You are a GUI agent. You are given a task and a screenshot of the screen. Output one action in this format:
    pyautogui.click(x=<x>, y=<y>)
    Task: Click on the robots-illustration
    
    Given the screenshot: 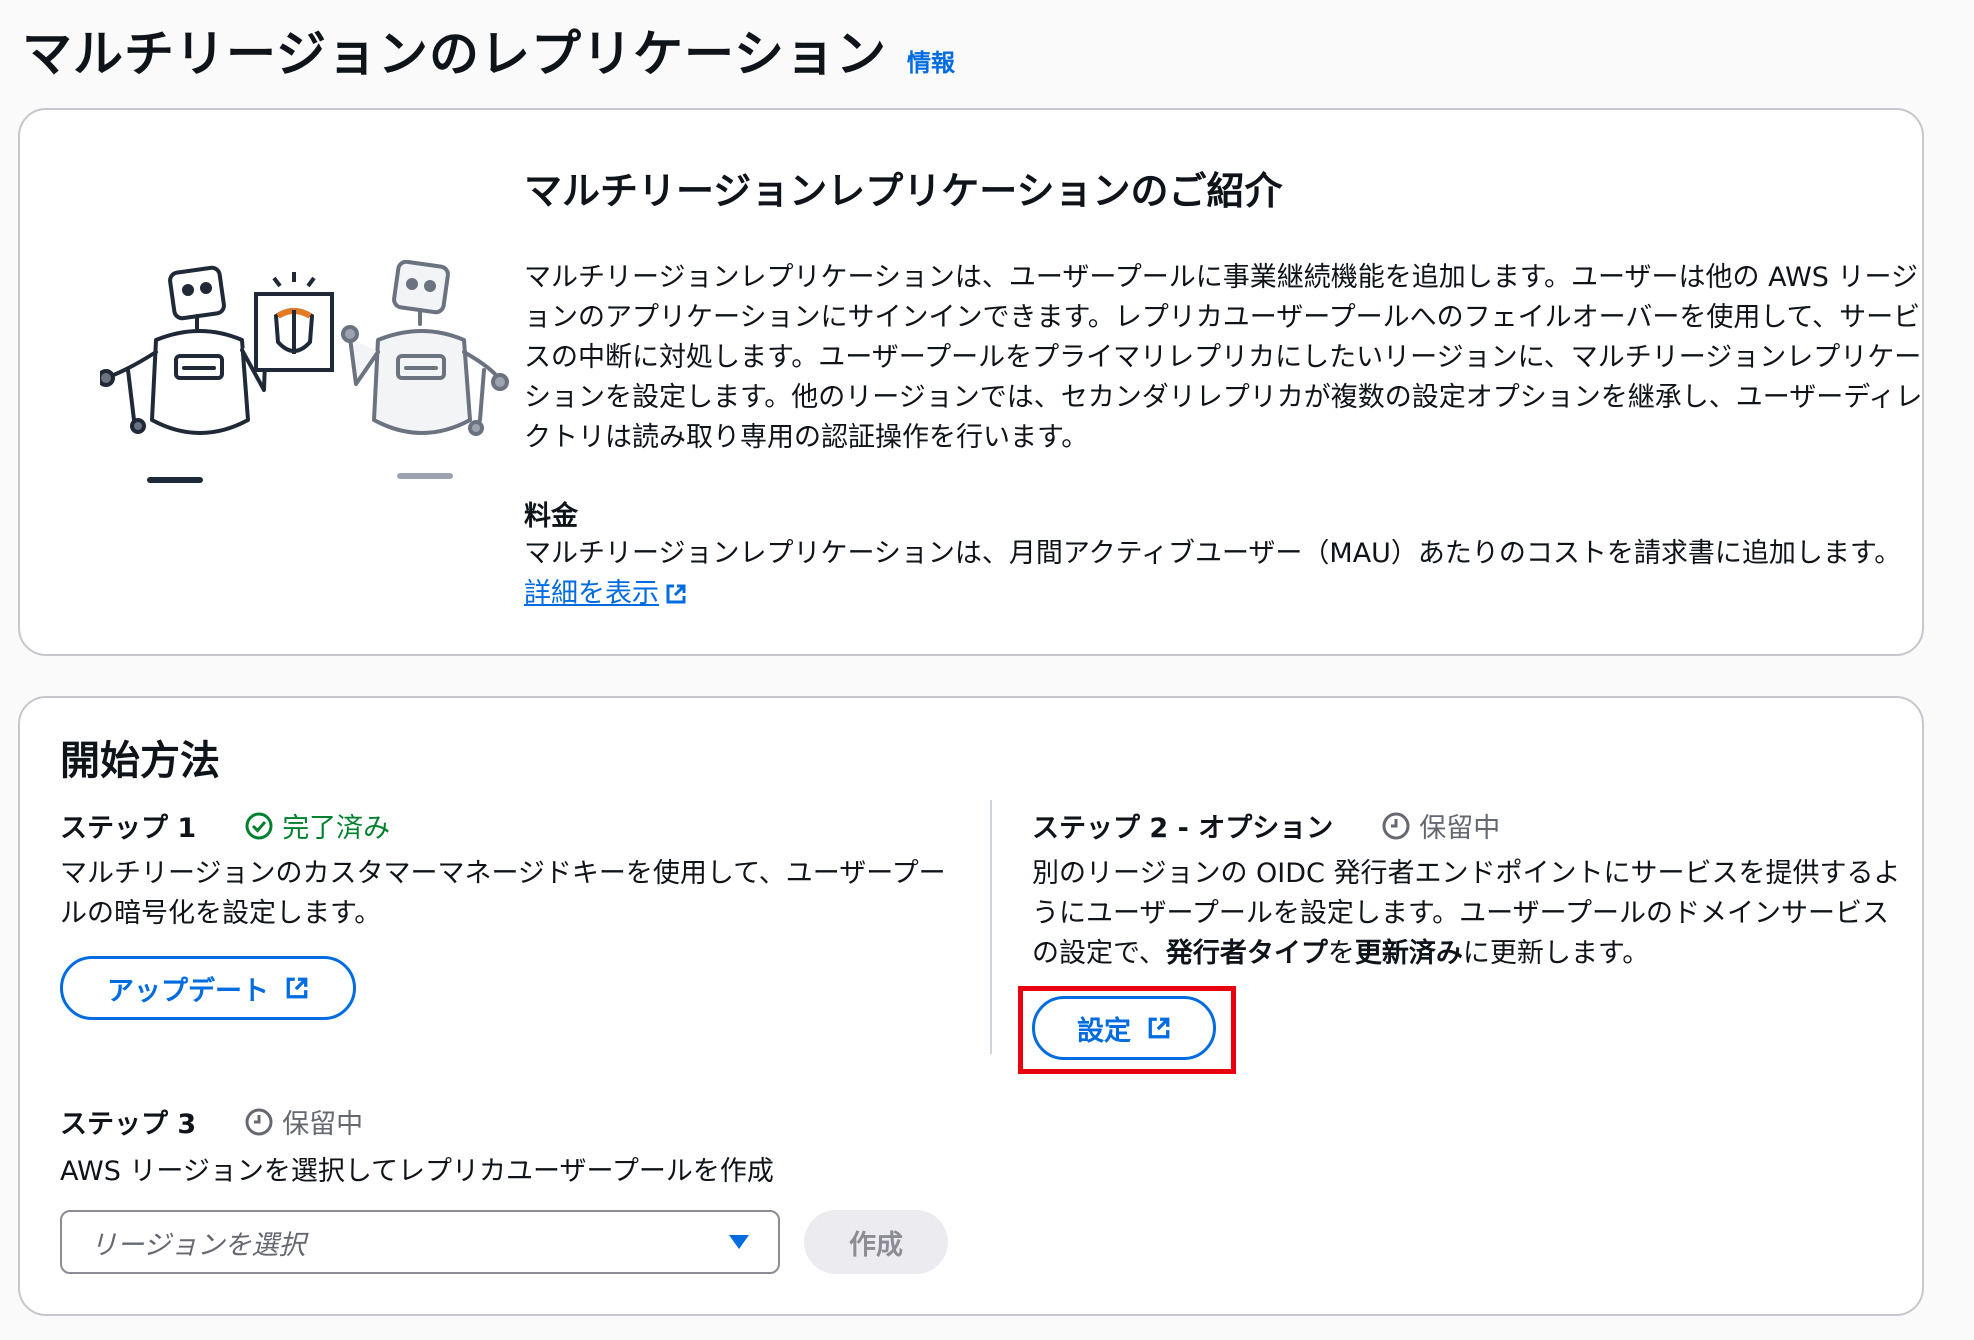 What is the action you would take?
    pyautogui.click(x=304, y=371)
    